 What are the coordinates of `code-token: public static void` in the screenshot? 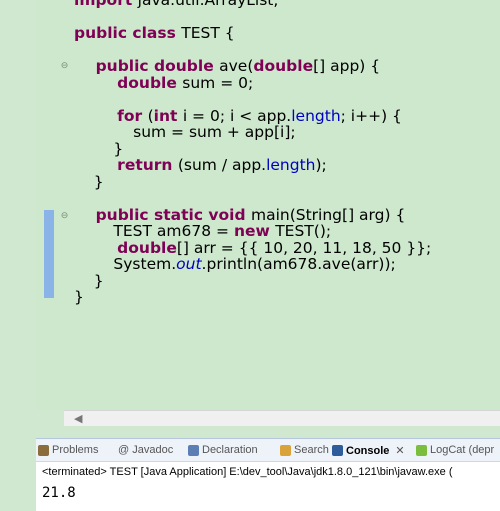 It's located at (162, 214).